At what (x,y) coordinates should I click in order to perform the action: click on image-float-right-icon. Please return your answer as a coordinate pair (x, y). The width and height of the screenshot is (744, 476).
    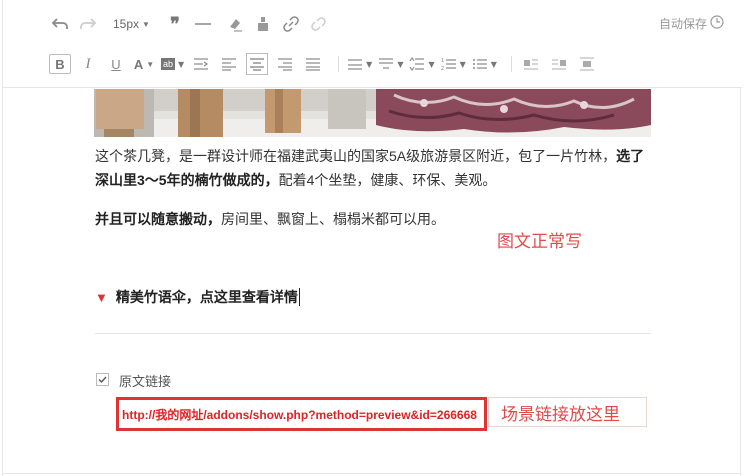
    Looking at the image, I should click on (559, 64).